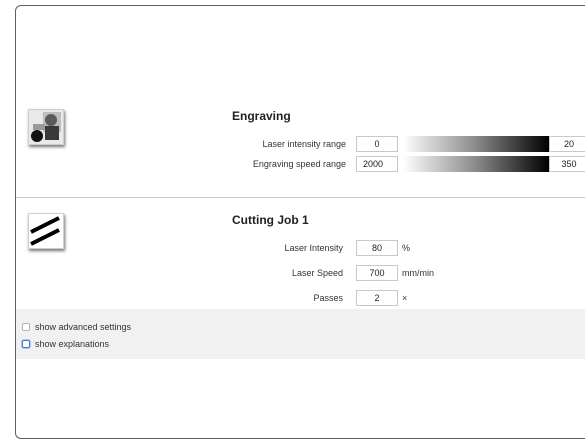 Image resolution: width=585 pixels, height=440 pixels. I want to click on explanations-option: show explanations, so click(65, 344).